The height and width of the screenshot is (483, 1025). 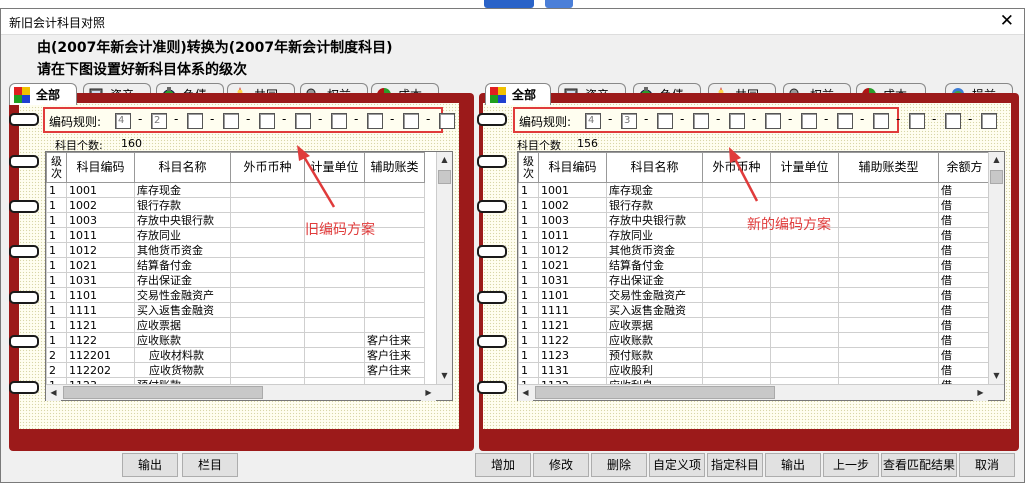 What do you see at coordinates (518, 94) in the screenshot?
I see `right-tab-all: 全部` at bounding box center [518, 94].